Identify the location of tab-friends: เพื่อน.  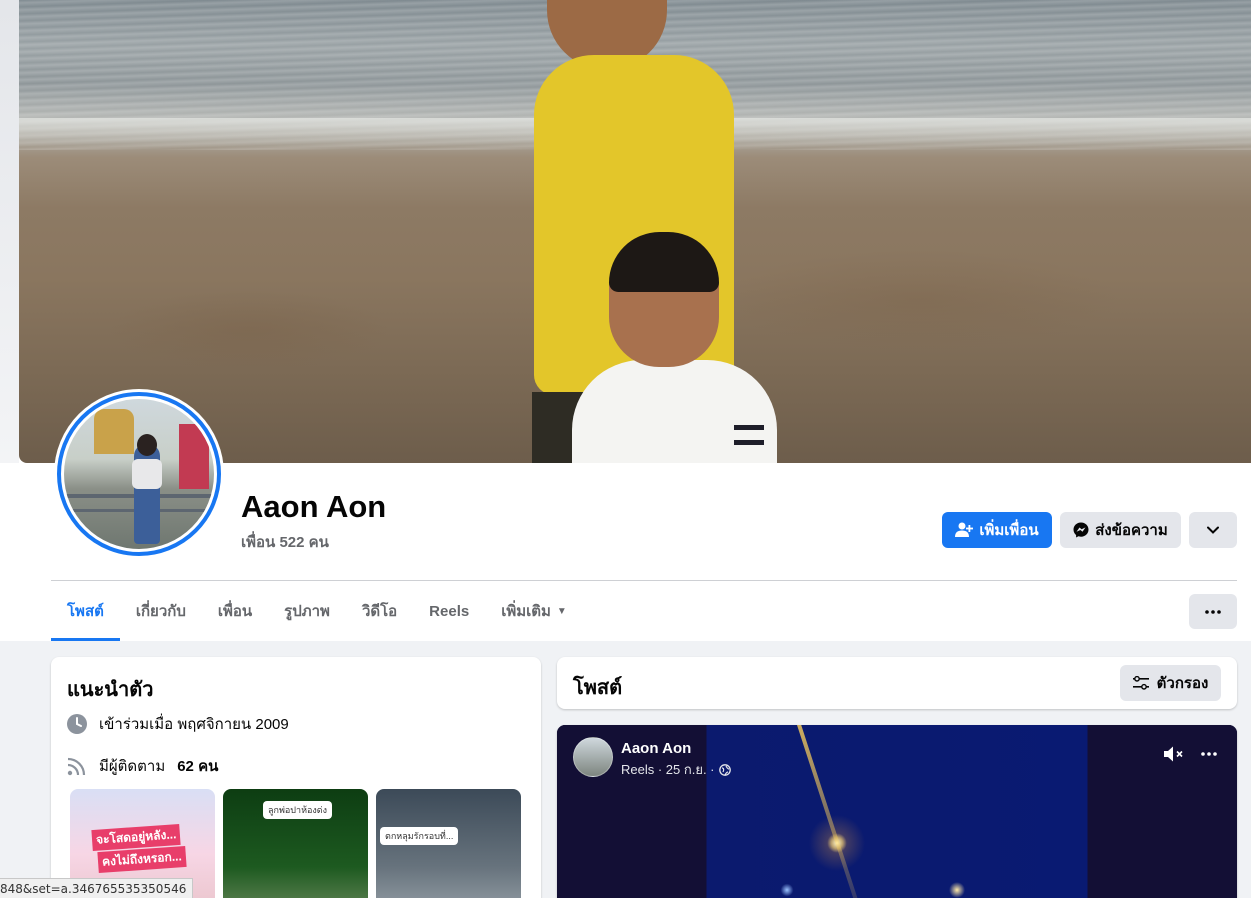
(235, 611).